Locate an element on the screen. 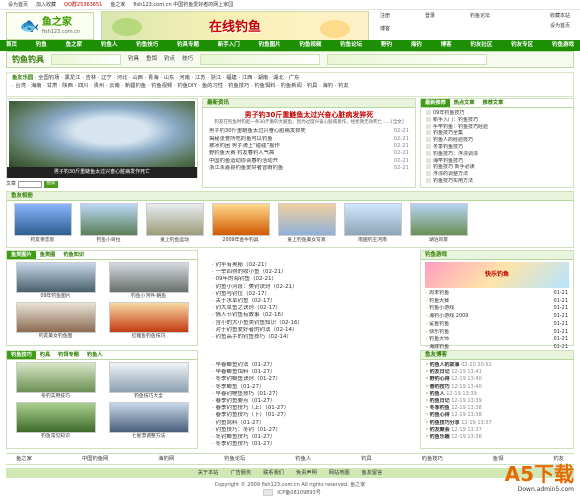  blog-item: · 钓鱼心得 12-19 13:38 is located at coordinates (497, 415).